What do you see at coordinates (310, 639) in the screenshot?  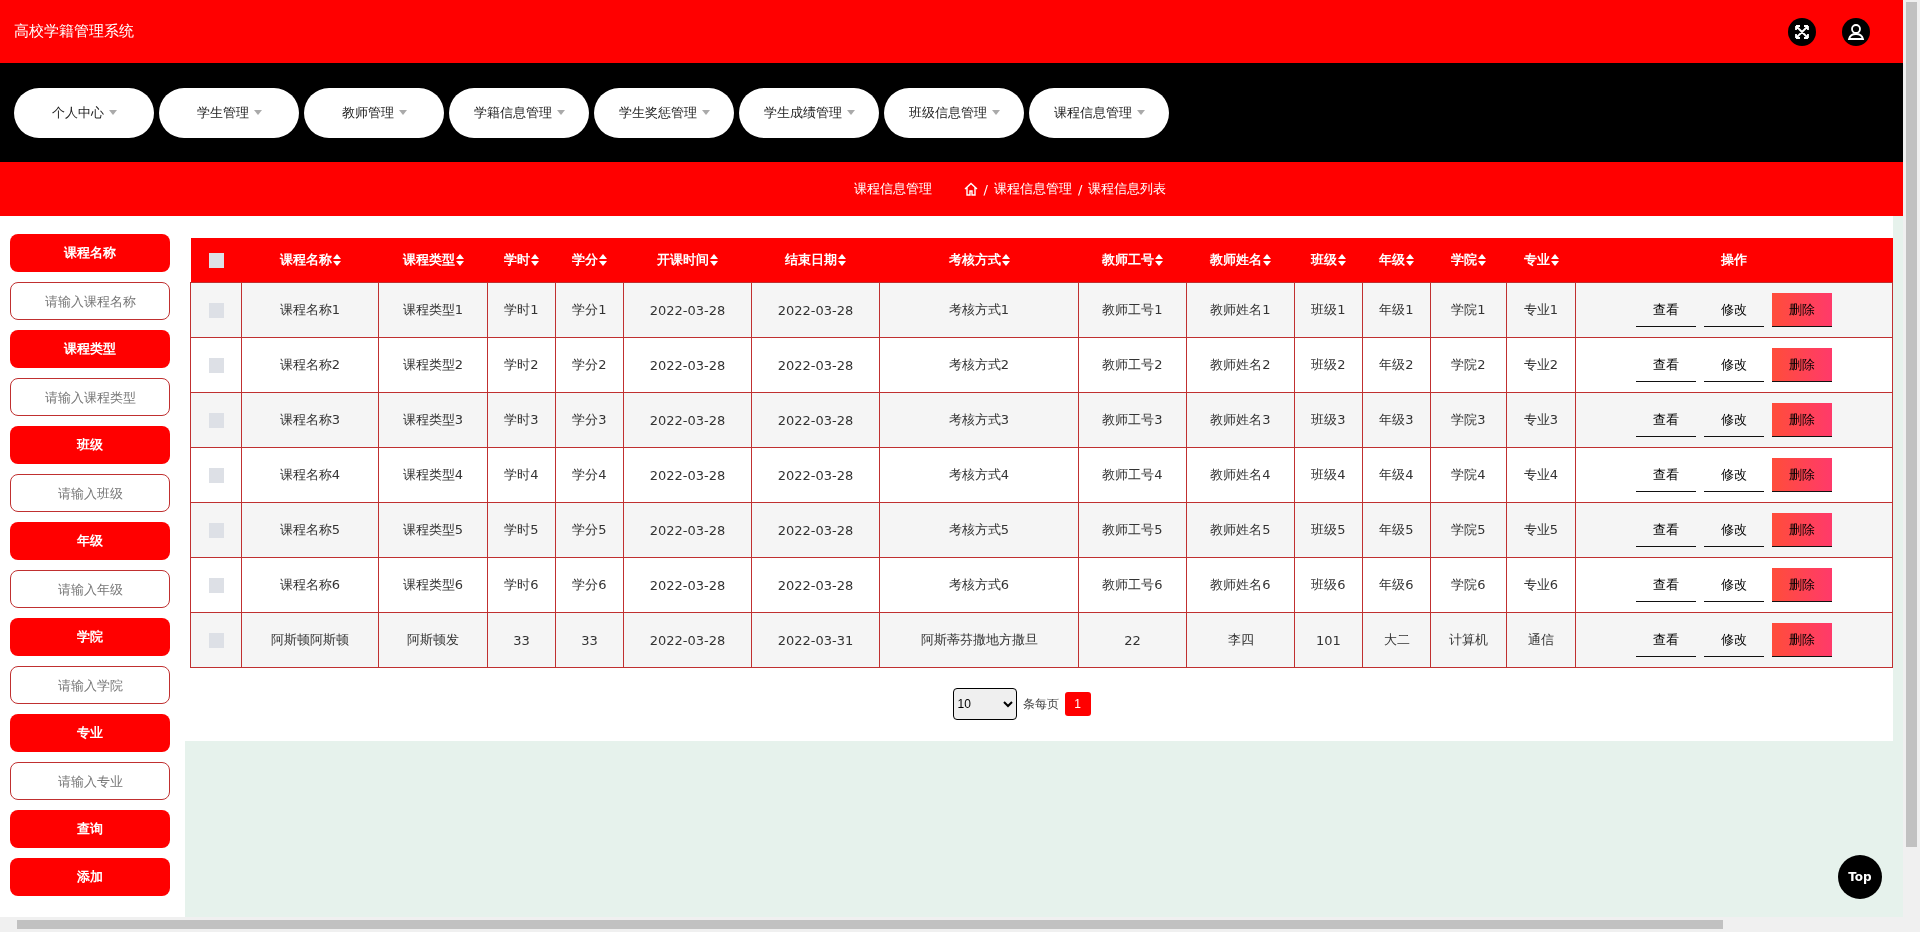 I see `table-cell: 阿斯顿阿斯顿` at bounding box center [310, 639].